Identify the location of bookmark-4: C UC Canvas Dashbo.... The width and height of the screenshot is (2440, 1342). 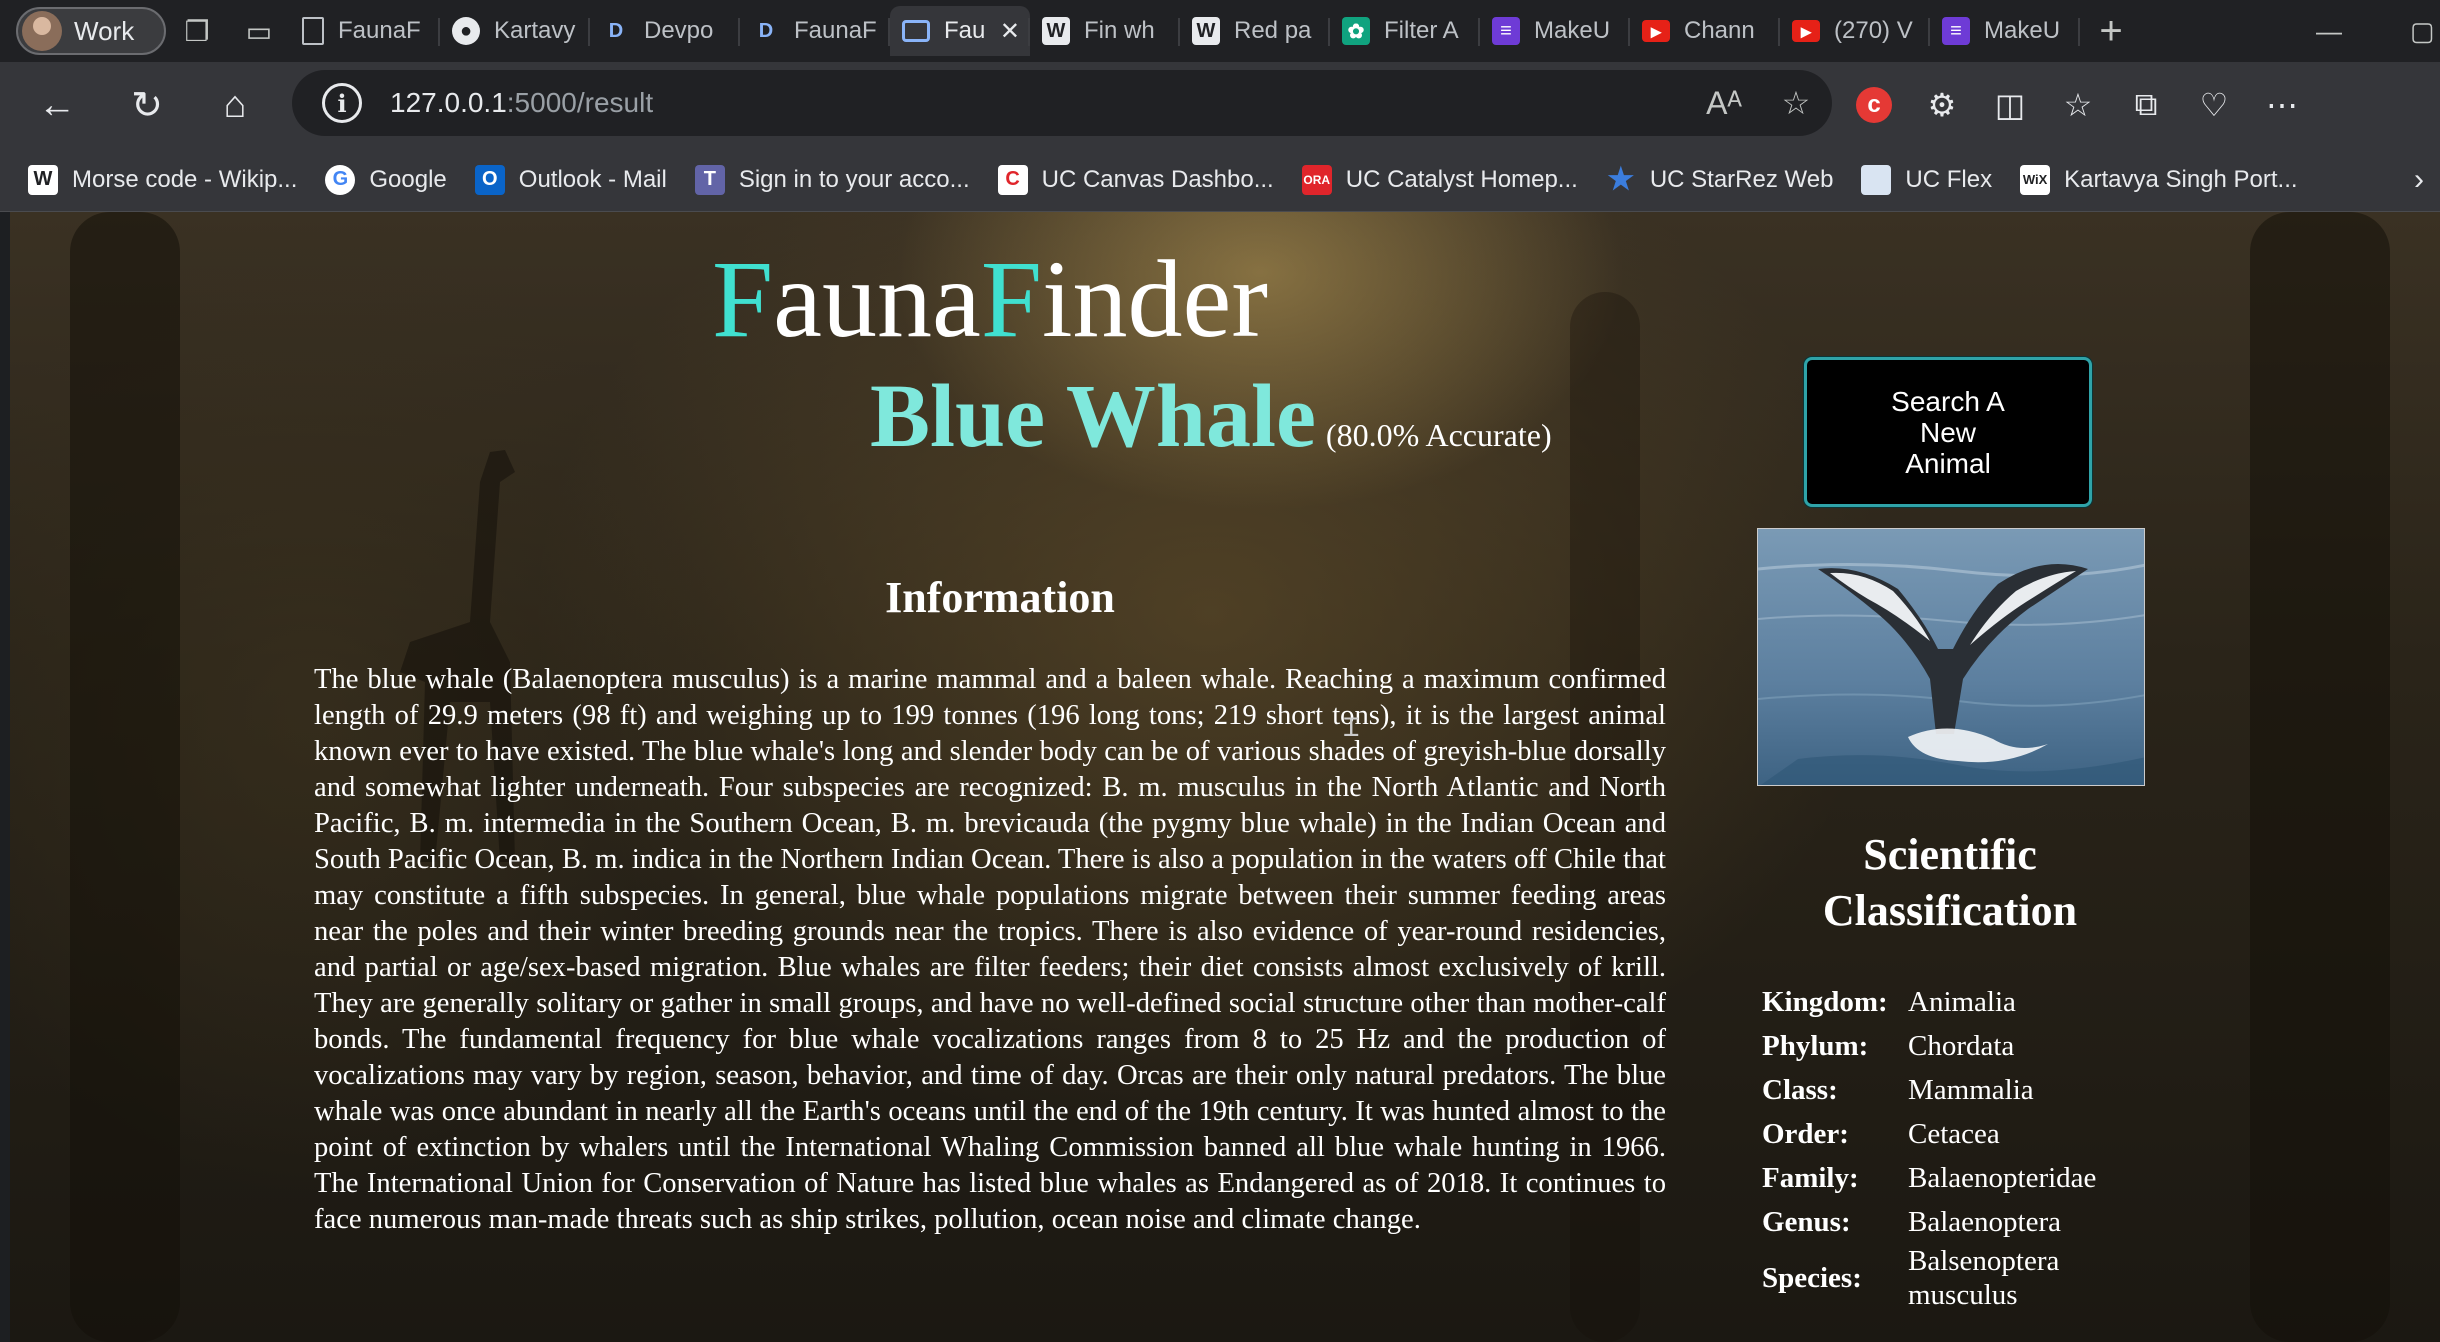
(1135, 179).